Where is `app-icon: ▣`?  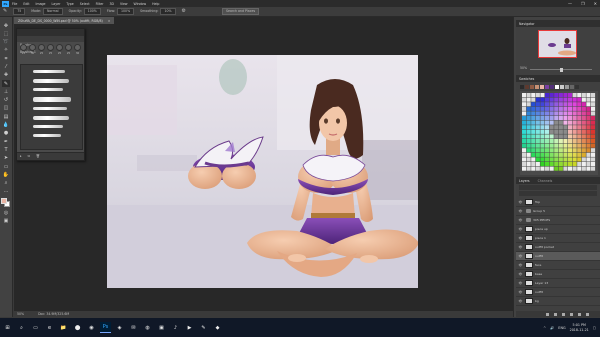 app-icon: ▣ is located at coordinates (161, 327).